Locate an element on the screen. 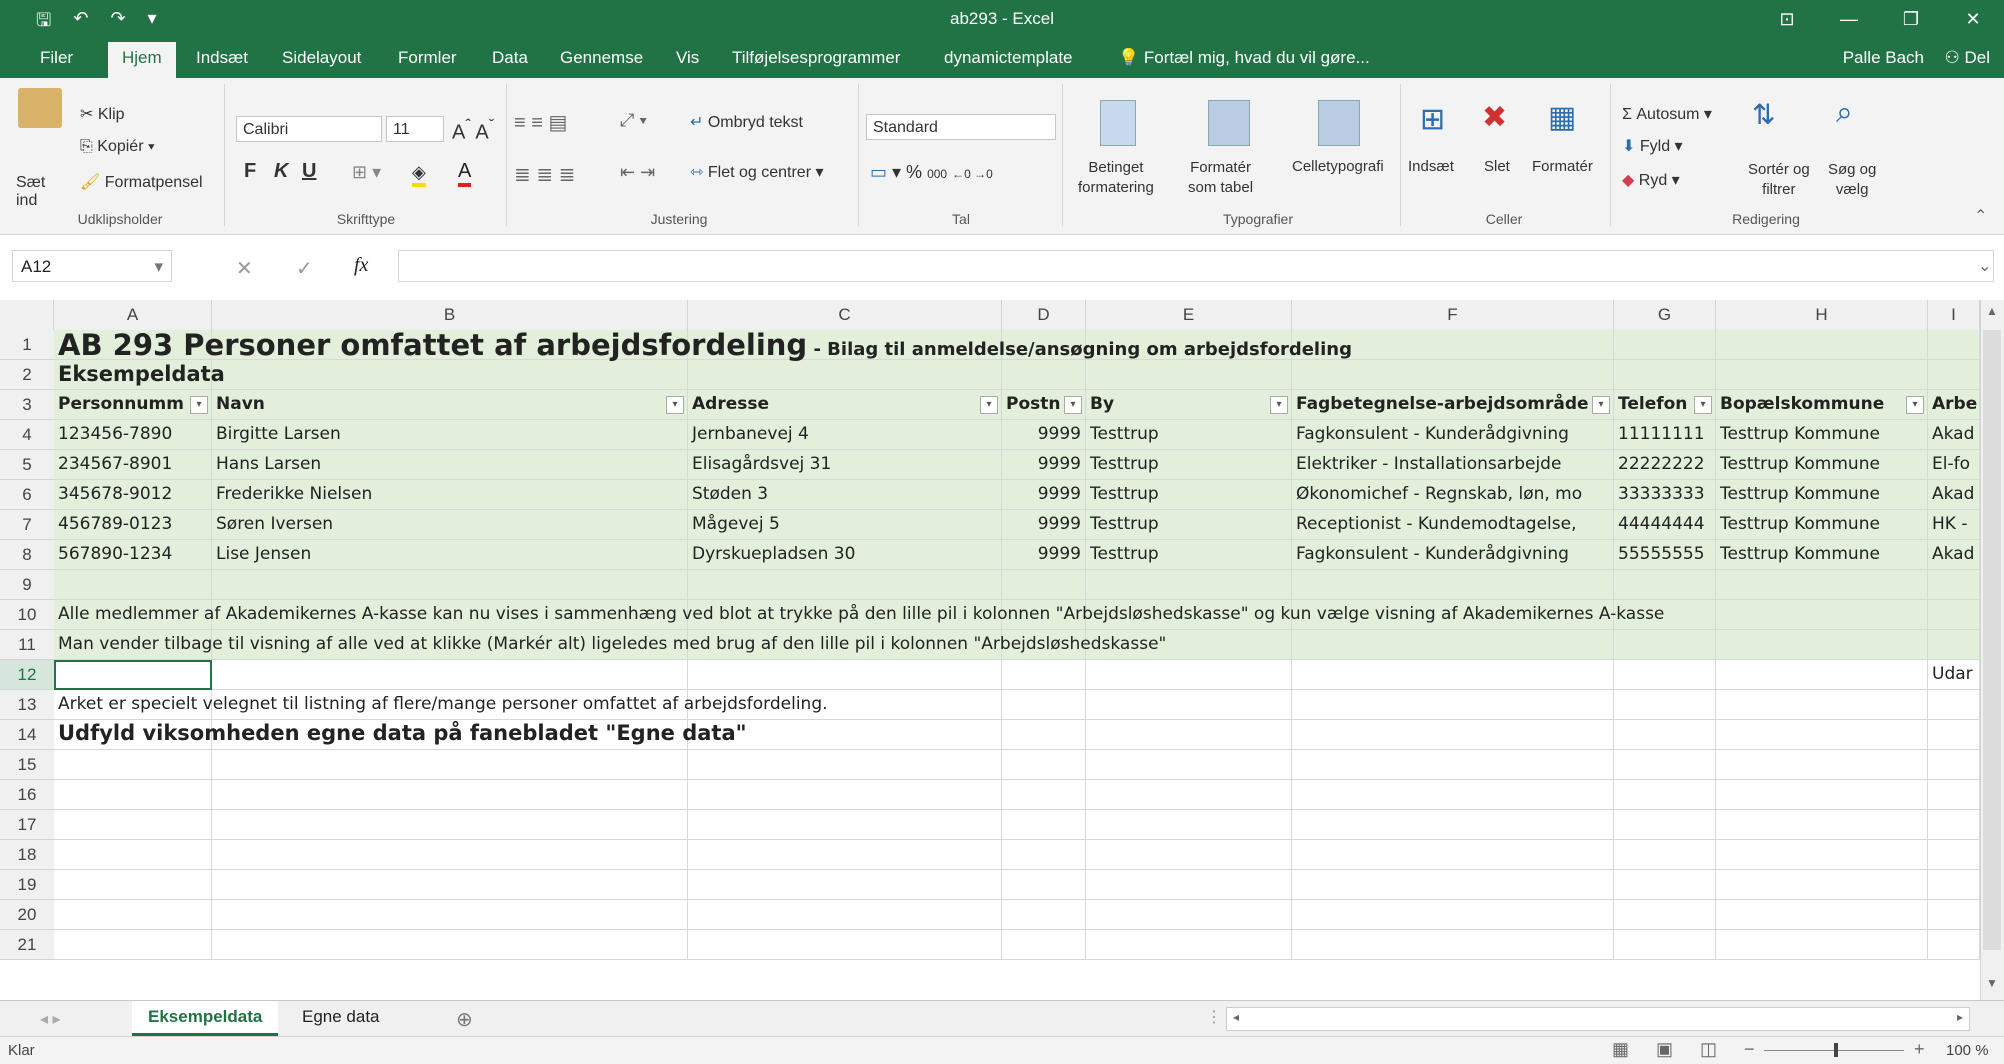  row-header: 6 is located at coordinates (27, 495).